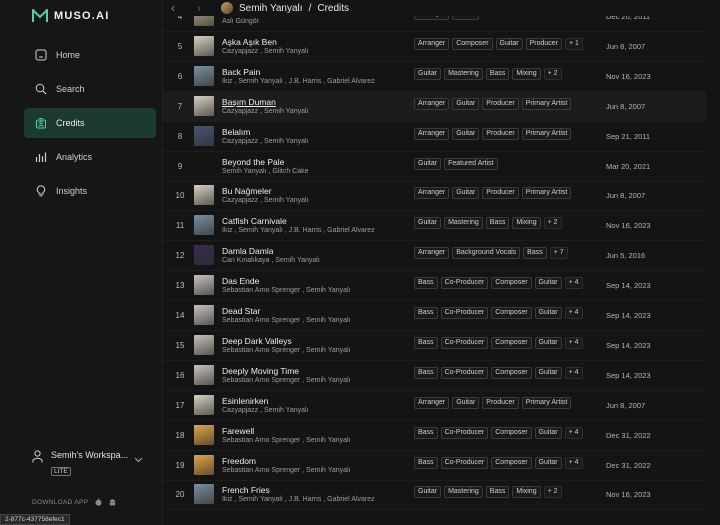  What do you see at coordinates (203, 8) in the screenshot?
I see `forward-arrow-icon: ›` at bounding box center [203, 8].